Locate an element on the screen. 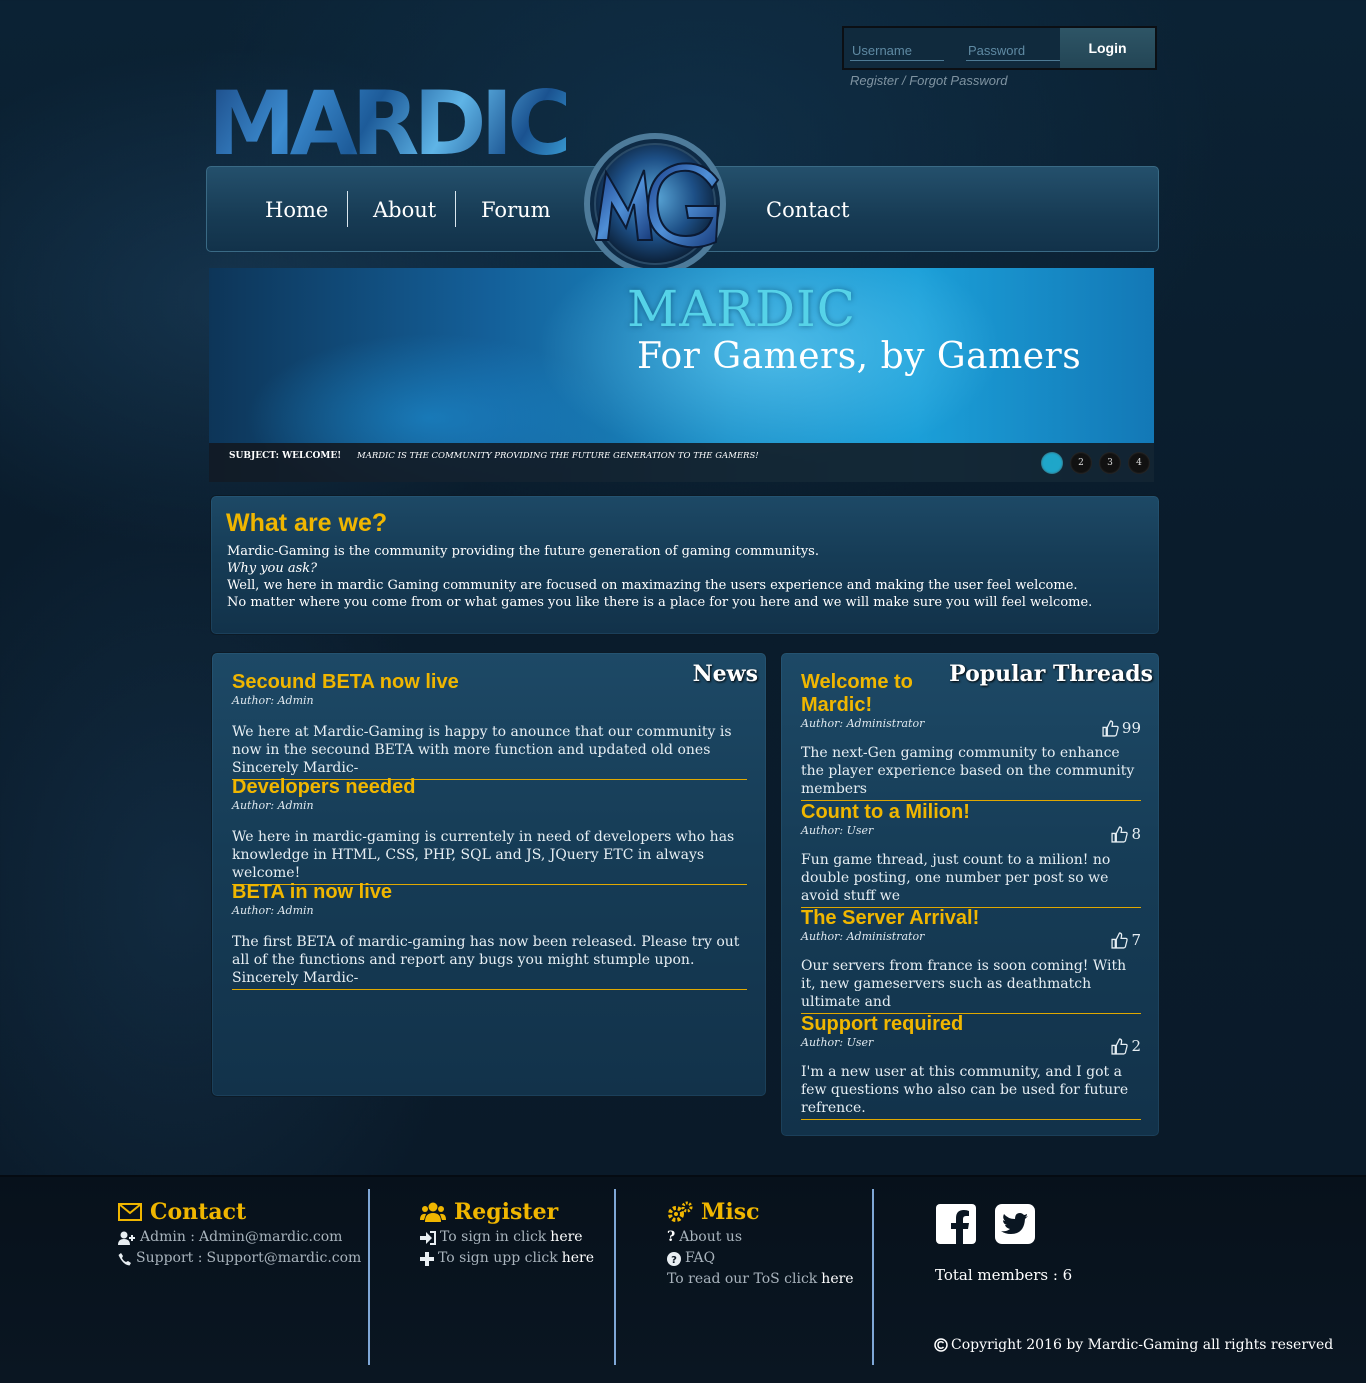 The image size is (1366, 1383). sign-in-here-link: here is located at coordinates (566, 1237).